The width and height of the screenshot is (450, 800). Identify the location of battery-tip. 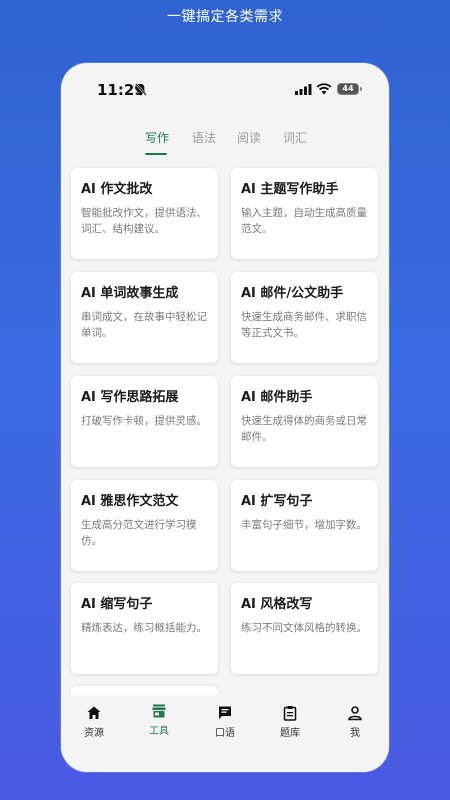
(361, 89).